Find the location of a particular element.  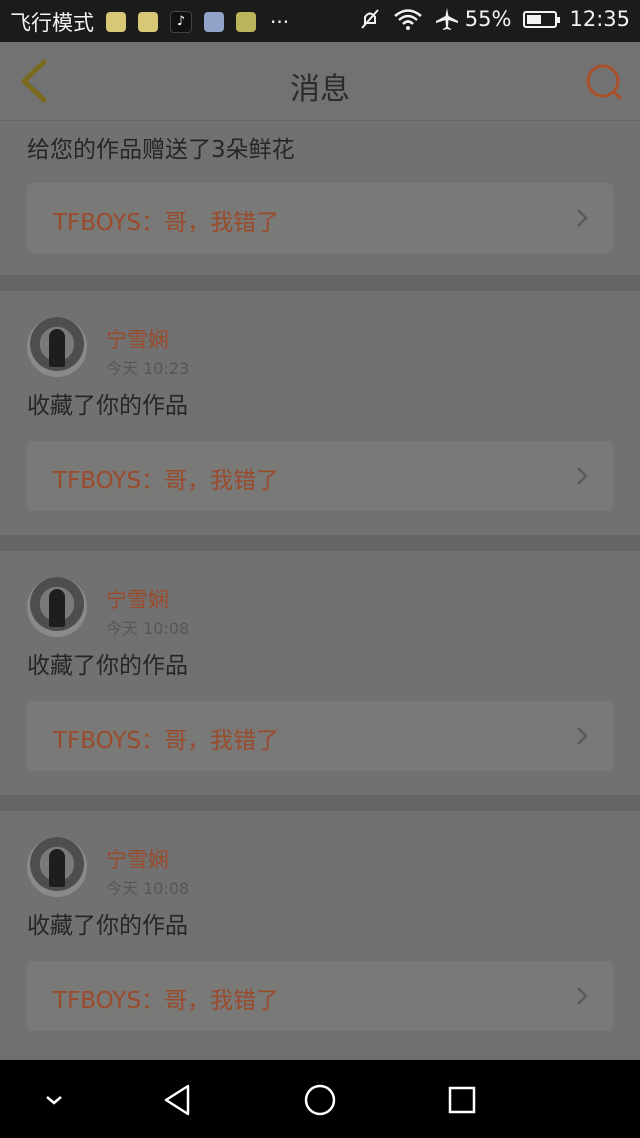

header-bar: 消息 is located at coordinates (320, 81).